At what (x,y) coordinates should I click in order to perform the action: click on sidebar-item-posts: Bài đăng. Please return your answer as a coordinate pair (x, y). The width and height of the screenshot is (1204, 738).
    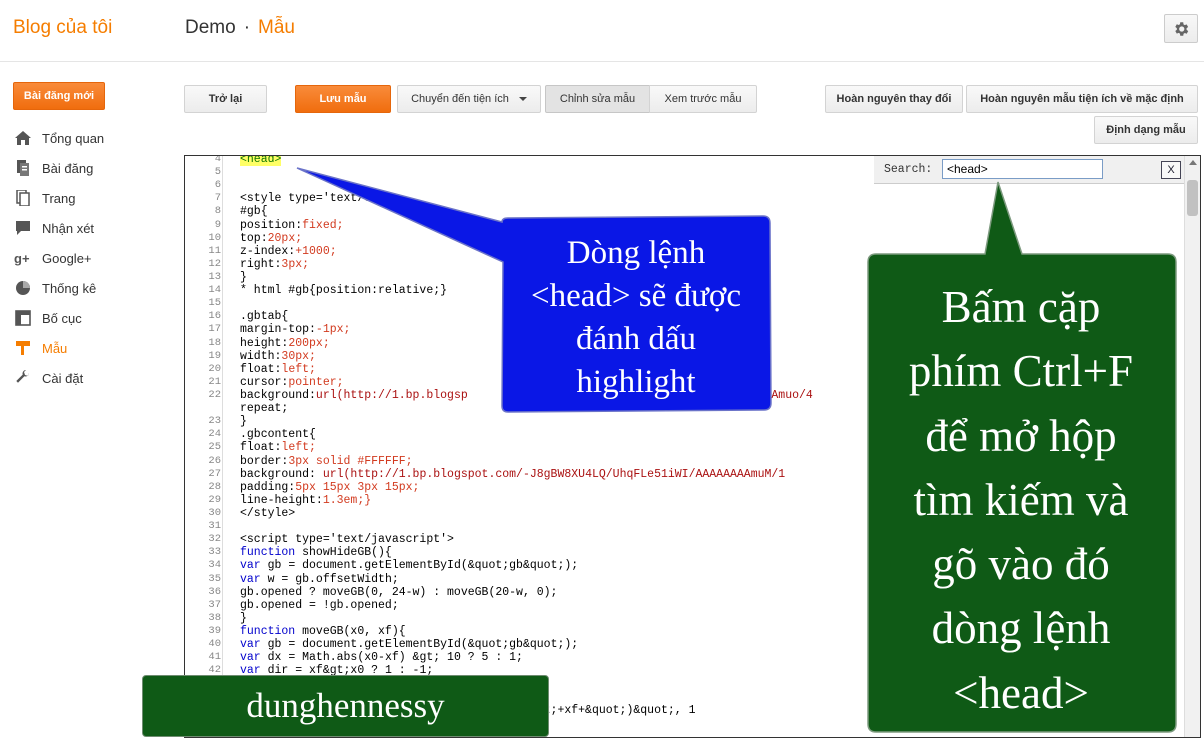
    Looking at the image, I should click on (58, 168).